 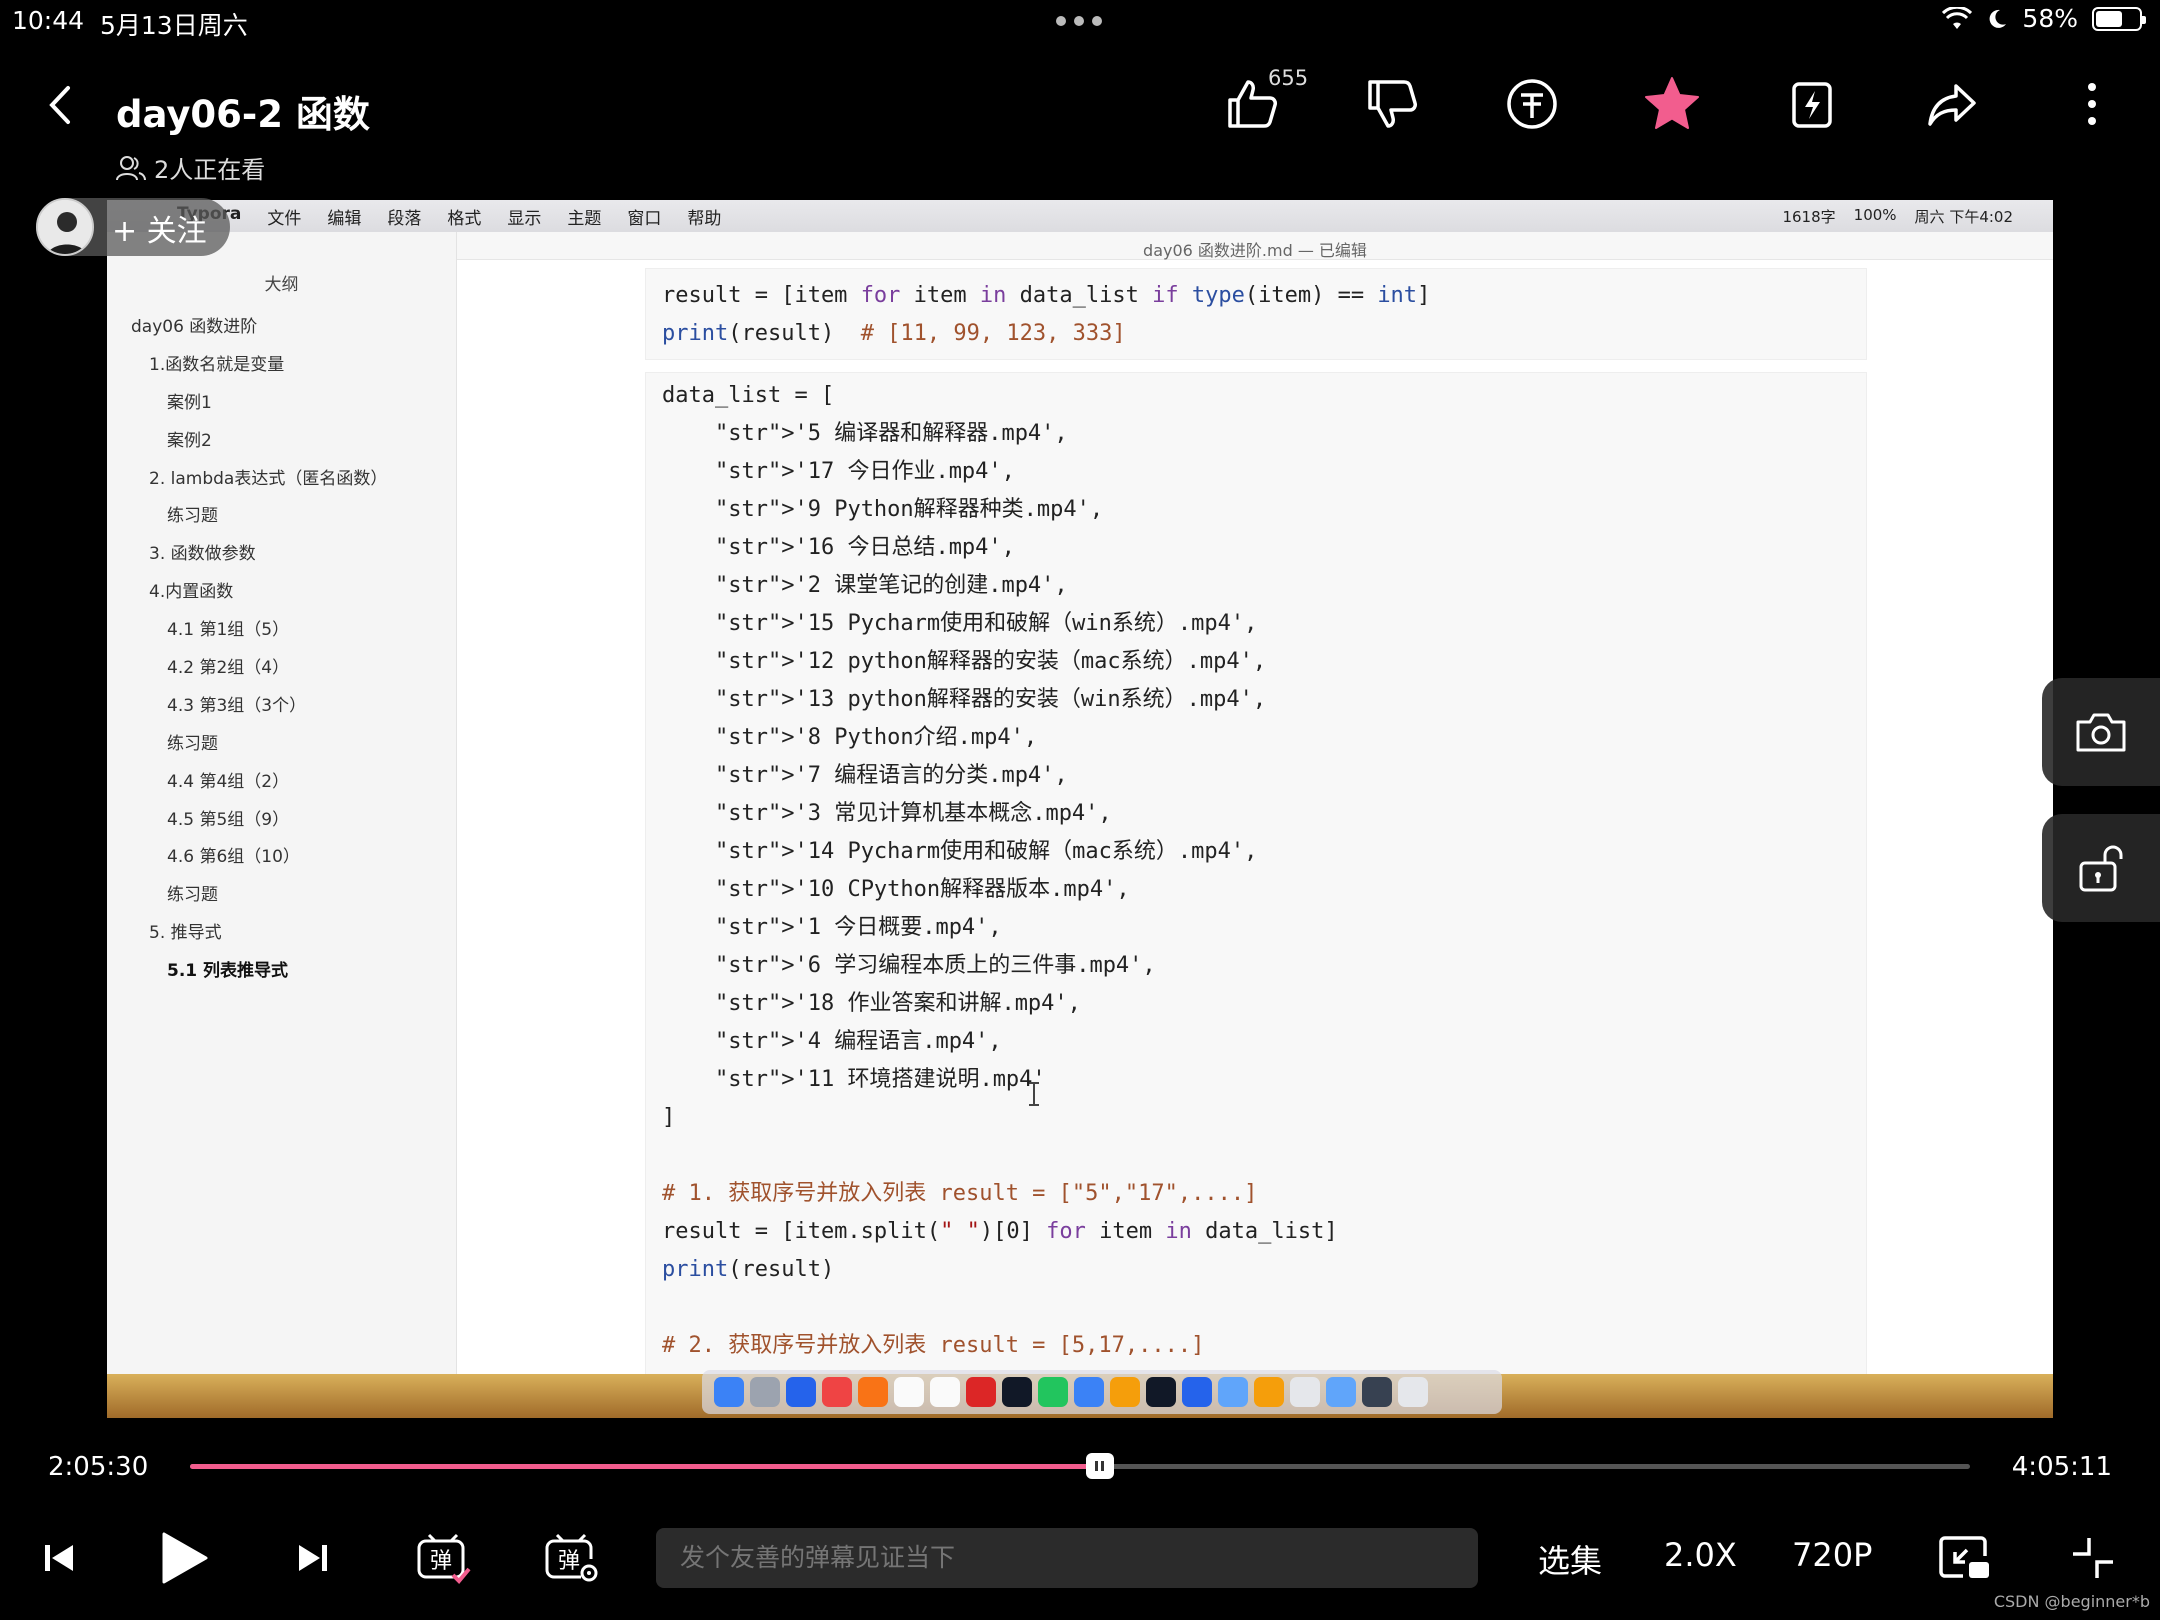 What do you see at coordinates (858, 1041) in the screenshot?
I see `code-line: "str">'4 编程语言.mp4',` at bounding box center [858, 1041].